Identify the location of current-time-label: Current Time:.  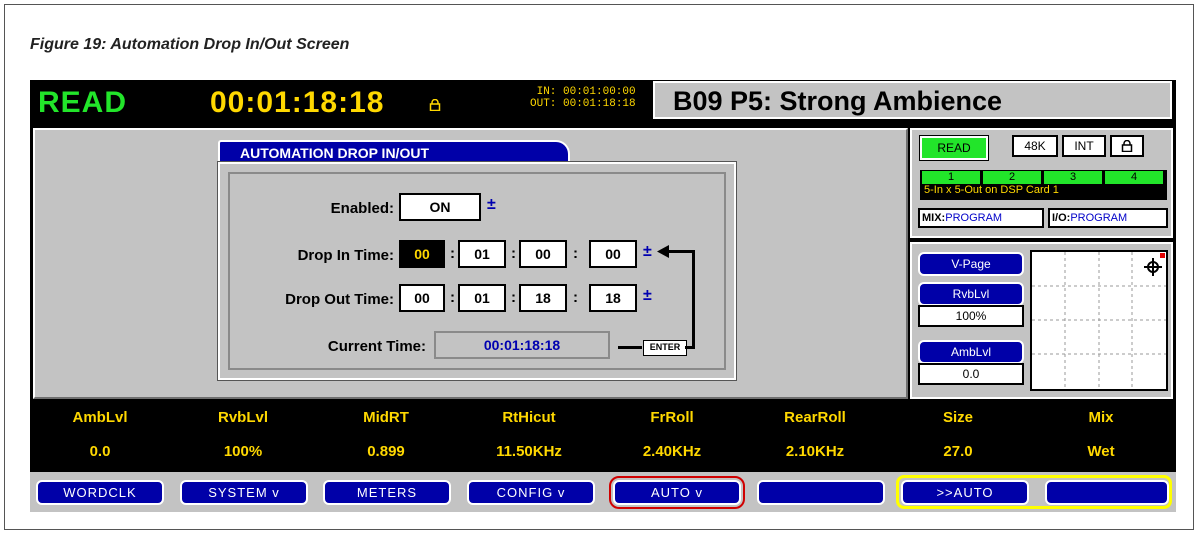
(376, 346).